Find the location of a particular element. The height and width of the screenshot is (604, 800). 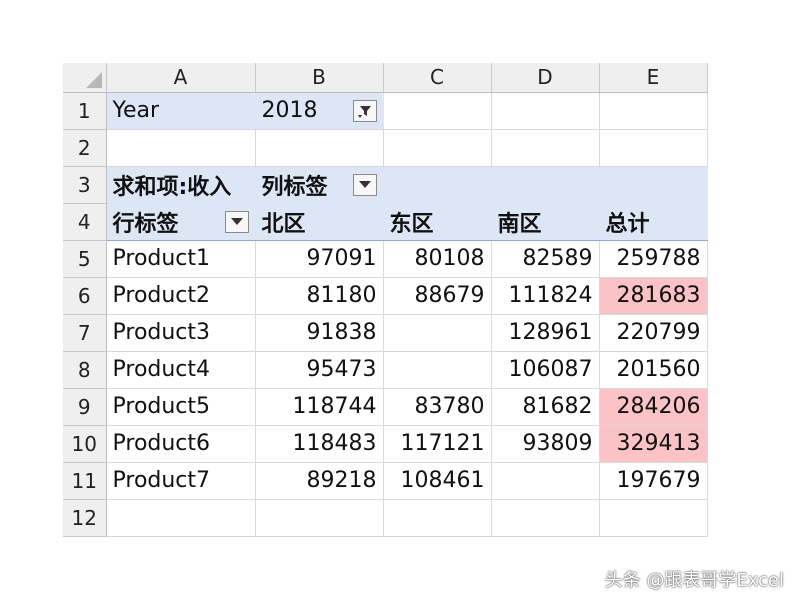

table-row: 11 Product7 89218 108461 197679 is located at coordinates (385, 481).